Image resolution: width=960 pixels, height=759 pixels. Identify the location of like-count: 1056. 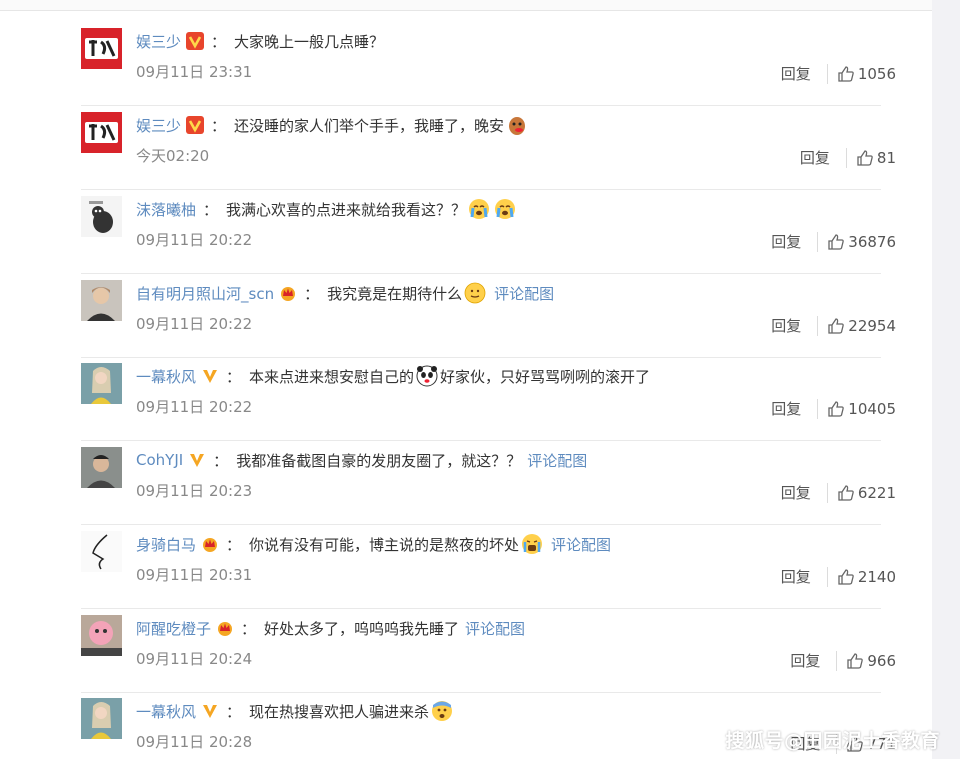
(876, 73).